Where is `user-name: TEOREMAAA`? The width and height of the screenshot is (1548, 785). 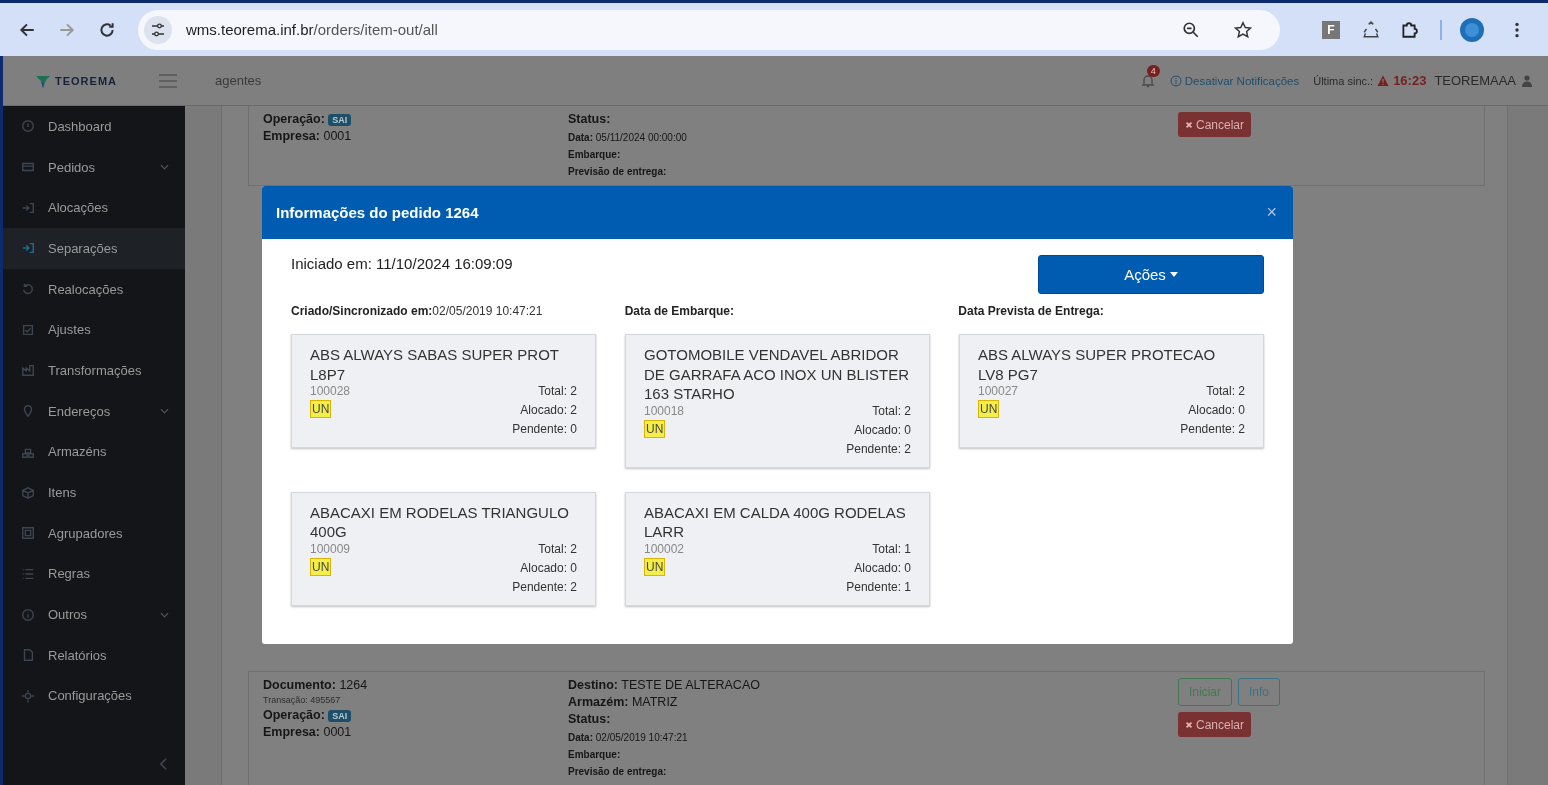 user-name: TEOREMAAA is located at coordinates (1475, 80).